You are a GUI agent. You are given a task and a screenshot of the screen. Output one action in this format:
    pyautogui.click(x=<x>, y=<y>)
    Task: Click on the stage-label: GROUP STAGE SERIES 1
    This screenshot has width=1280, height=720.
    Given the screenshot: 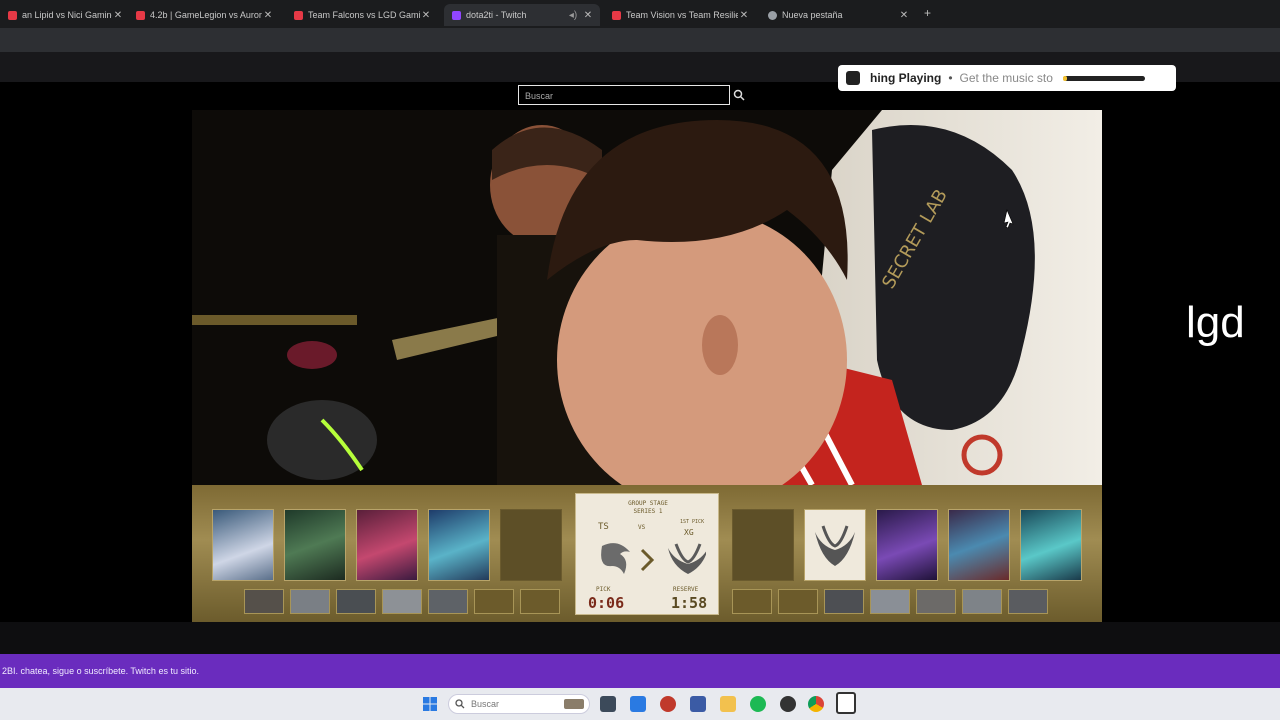 What is the action you would take?
    pyautogui.click(x=648, y=508)
    